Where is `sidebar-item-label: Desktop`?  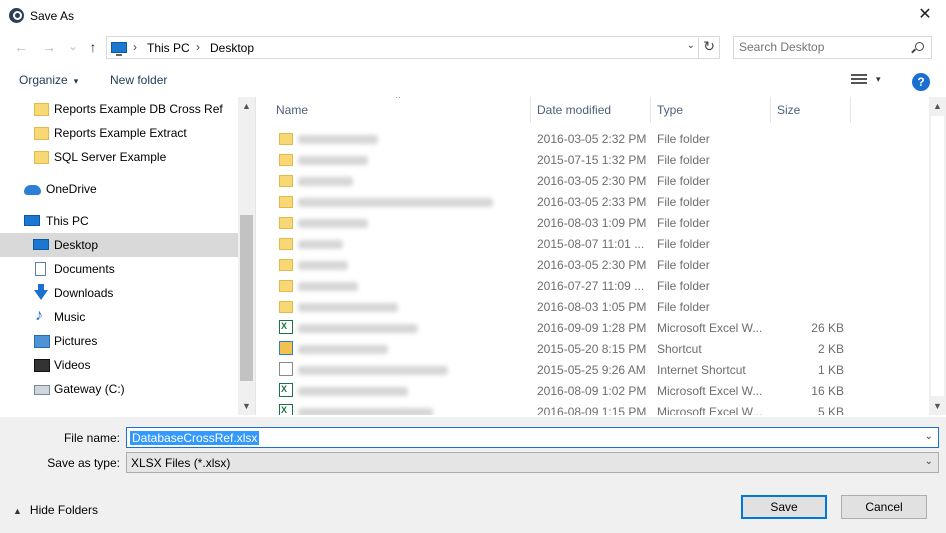 sidebar-item-label: Desktop is located at coordinates (76, 245).